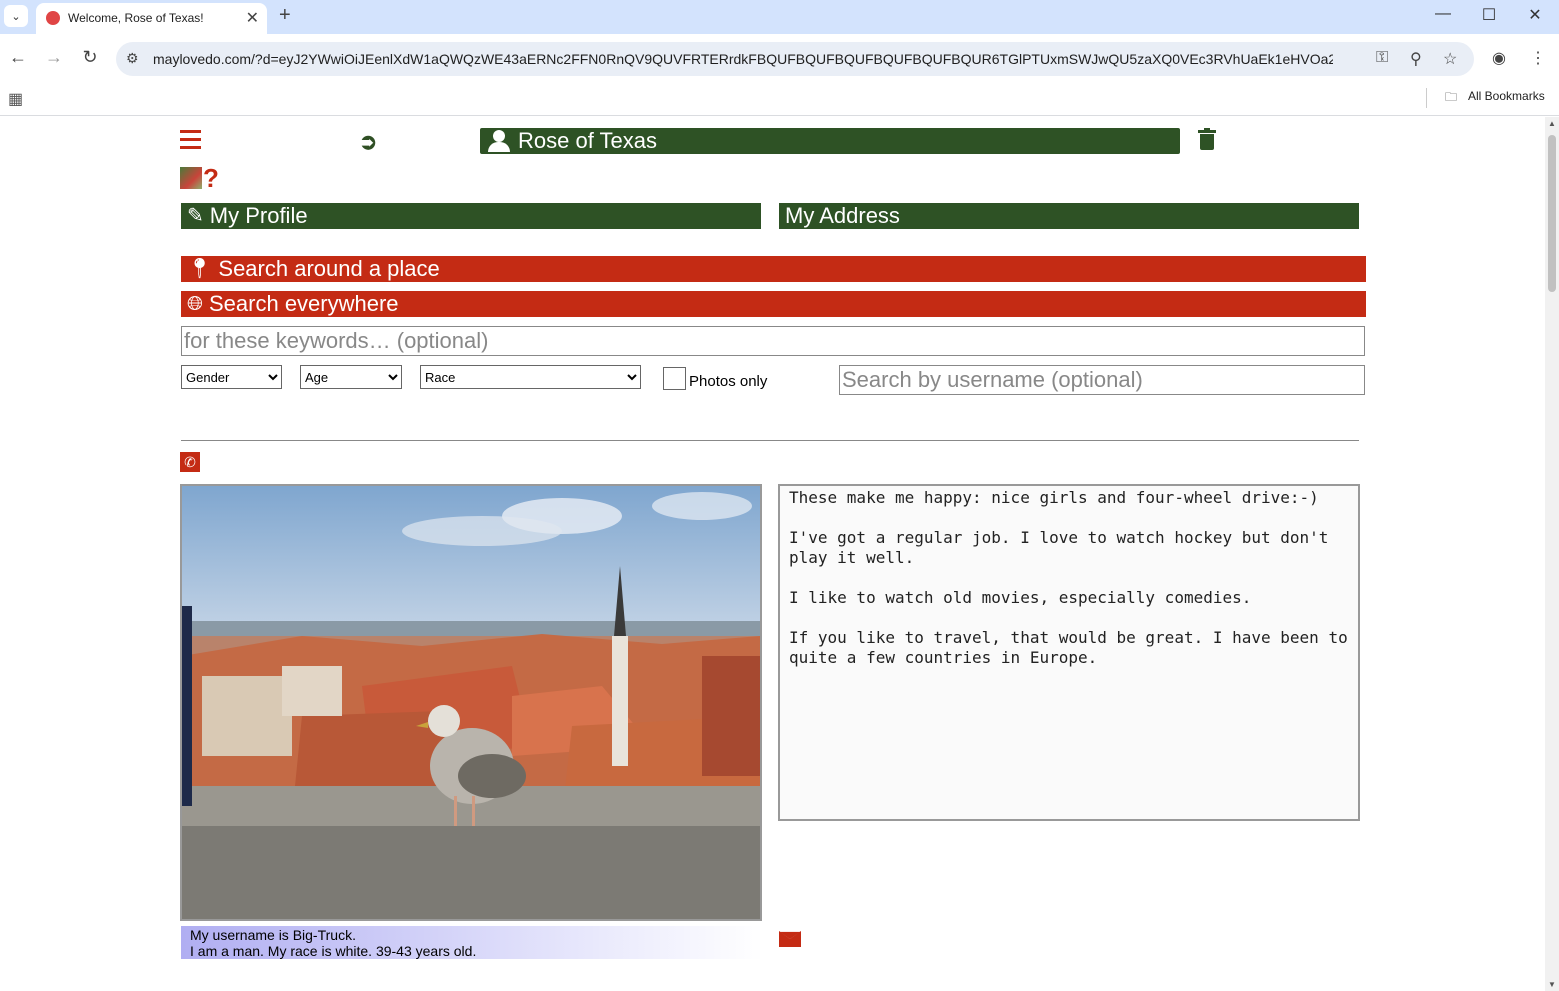  I want to click on site-info-icon: ⚙, so click(132, 58).